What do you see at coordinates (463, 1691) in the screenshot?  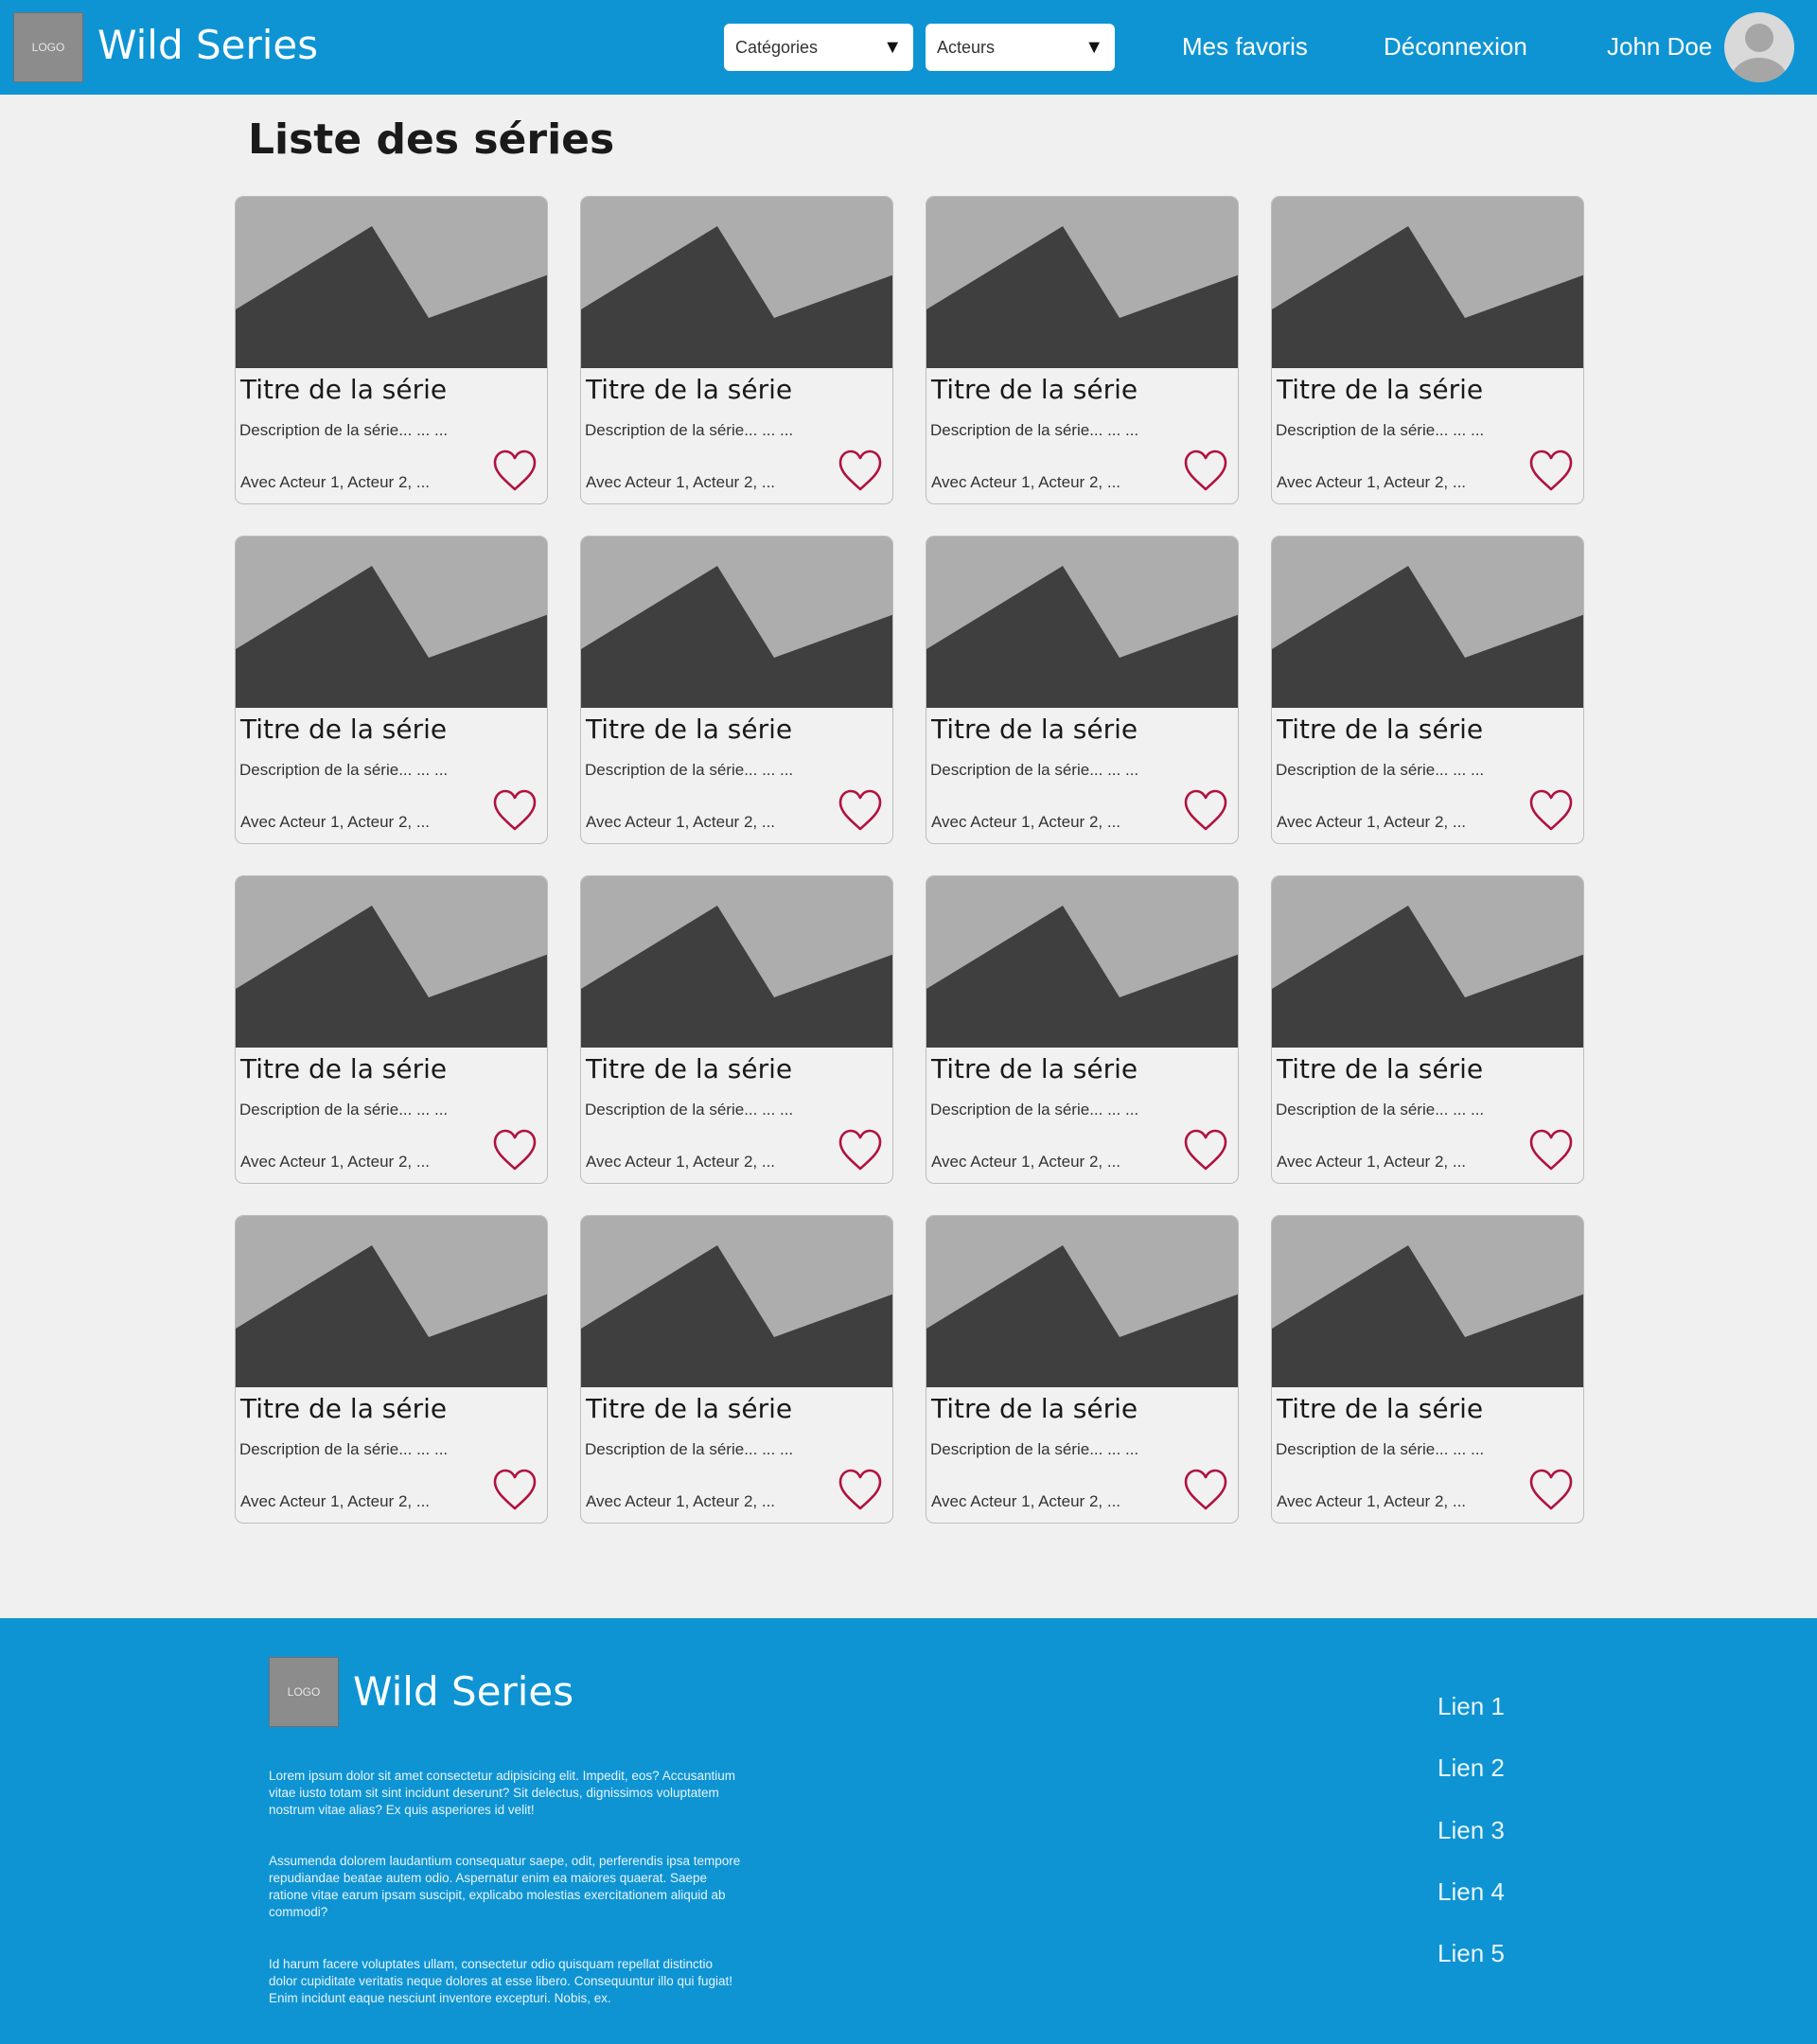 I see `footer-brand: Wild Series` at bounding box center [463, 1691].